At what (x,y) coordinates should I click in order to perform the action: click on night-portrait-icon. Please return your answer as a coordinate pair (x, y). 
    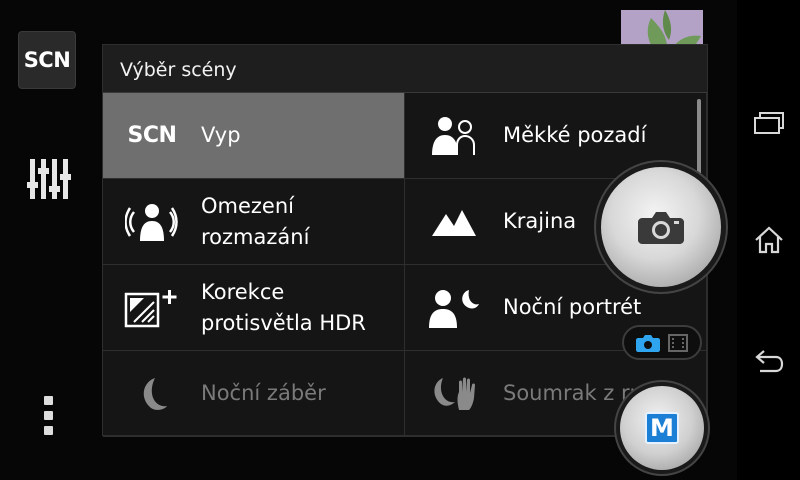
    Looking at the image, I should click on (454, 308).